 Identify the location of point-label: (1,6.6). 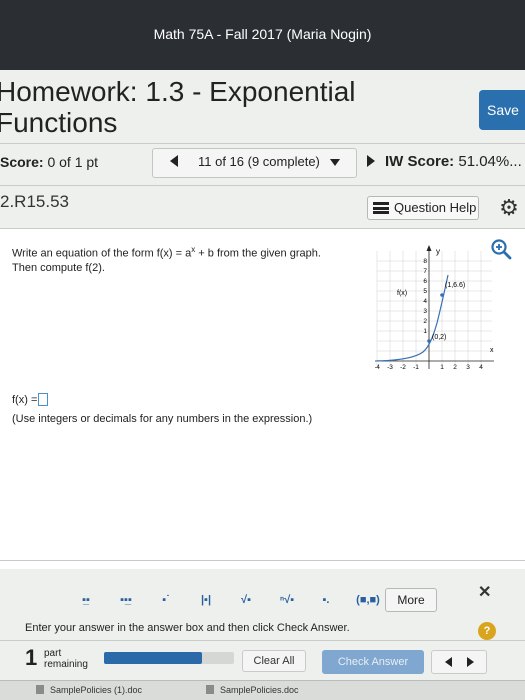
(455, 285).